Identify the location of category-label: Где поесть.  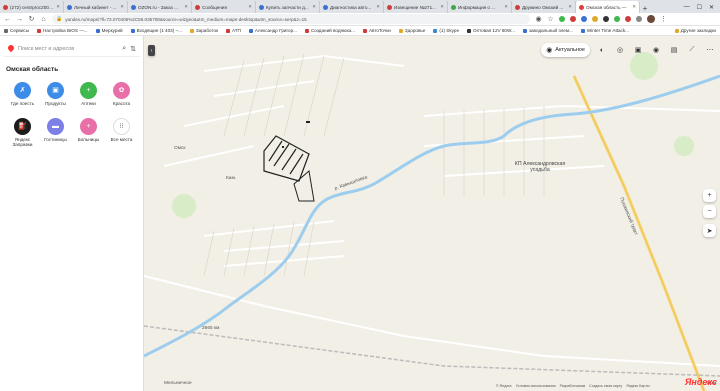
(22, 103).